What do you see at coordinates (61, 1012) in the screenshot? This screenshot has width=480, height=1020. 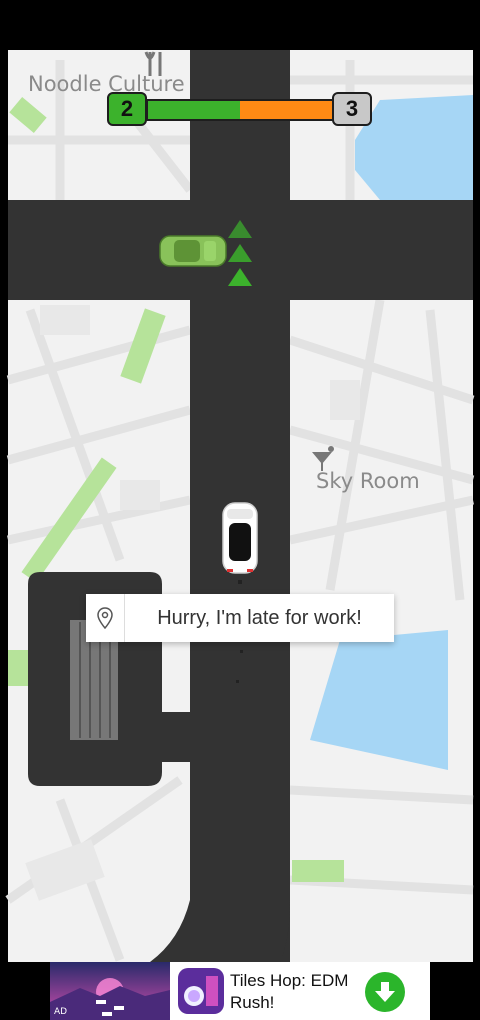 I see `ad-tag: AD` at bounding box center [61, 1012].